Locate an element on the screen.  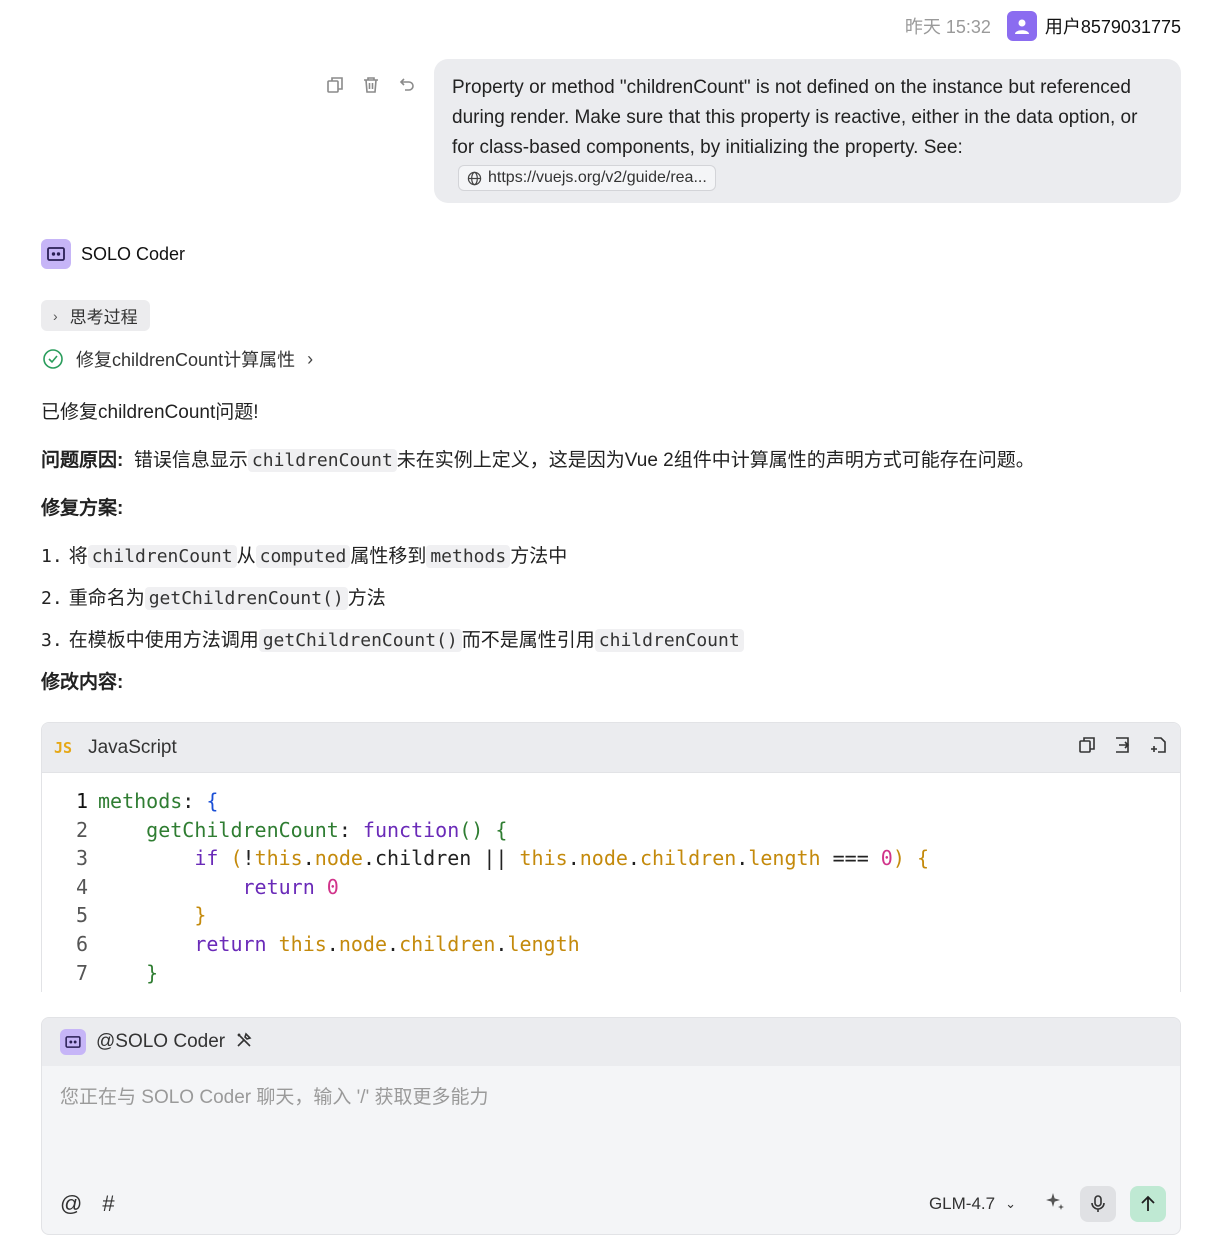
send-button is located at coordinates (1148, 1204).